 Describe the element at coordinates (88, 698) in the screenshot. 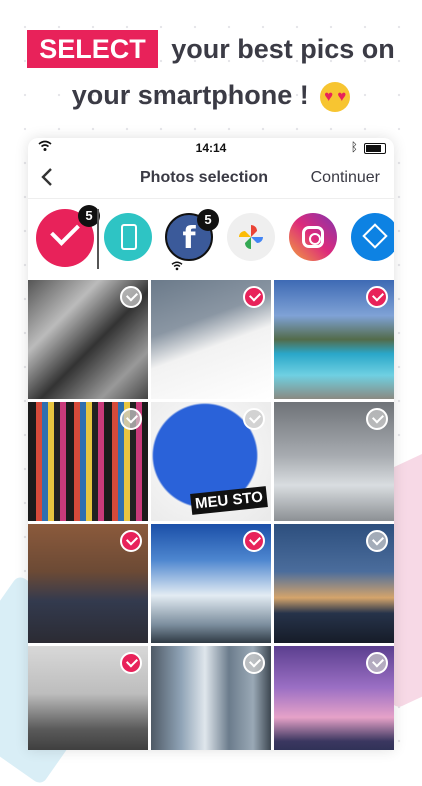

I see `photo-tile-skiers-bw` at that location.